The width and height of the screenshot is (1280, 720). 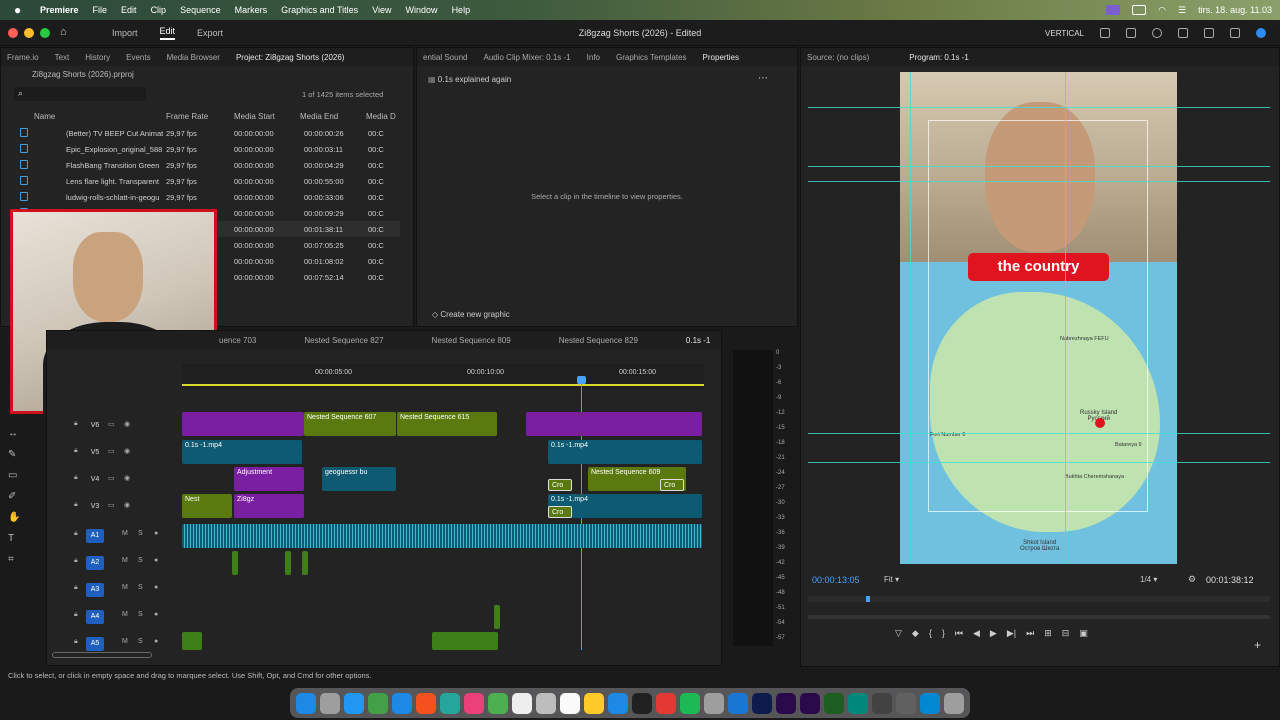 I want to click on messages-icon, so click(x=378, y=703).